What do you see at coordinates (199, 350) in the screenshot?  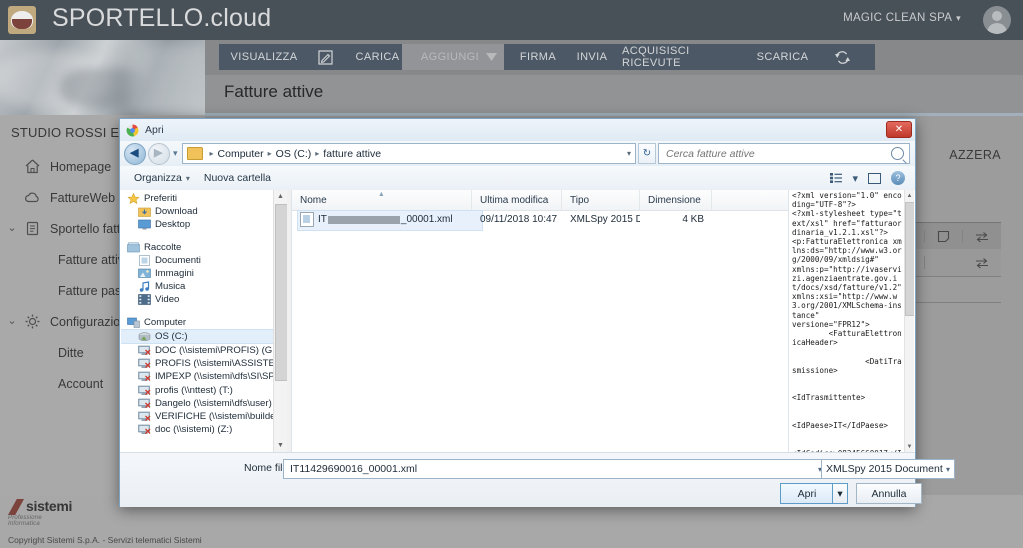 I see `tree-item-doc-sistemi-profis-g: DOC (\\sistemi\PROFIS) (G:)` at bounding box center [199, 350].